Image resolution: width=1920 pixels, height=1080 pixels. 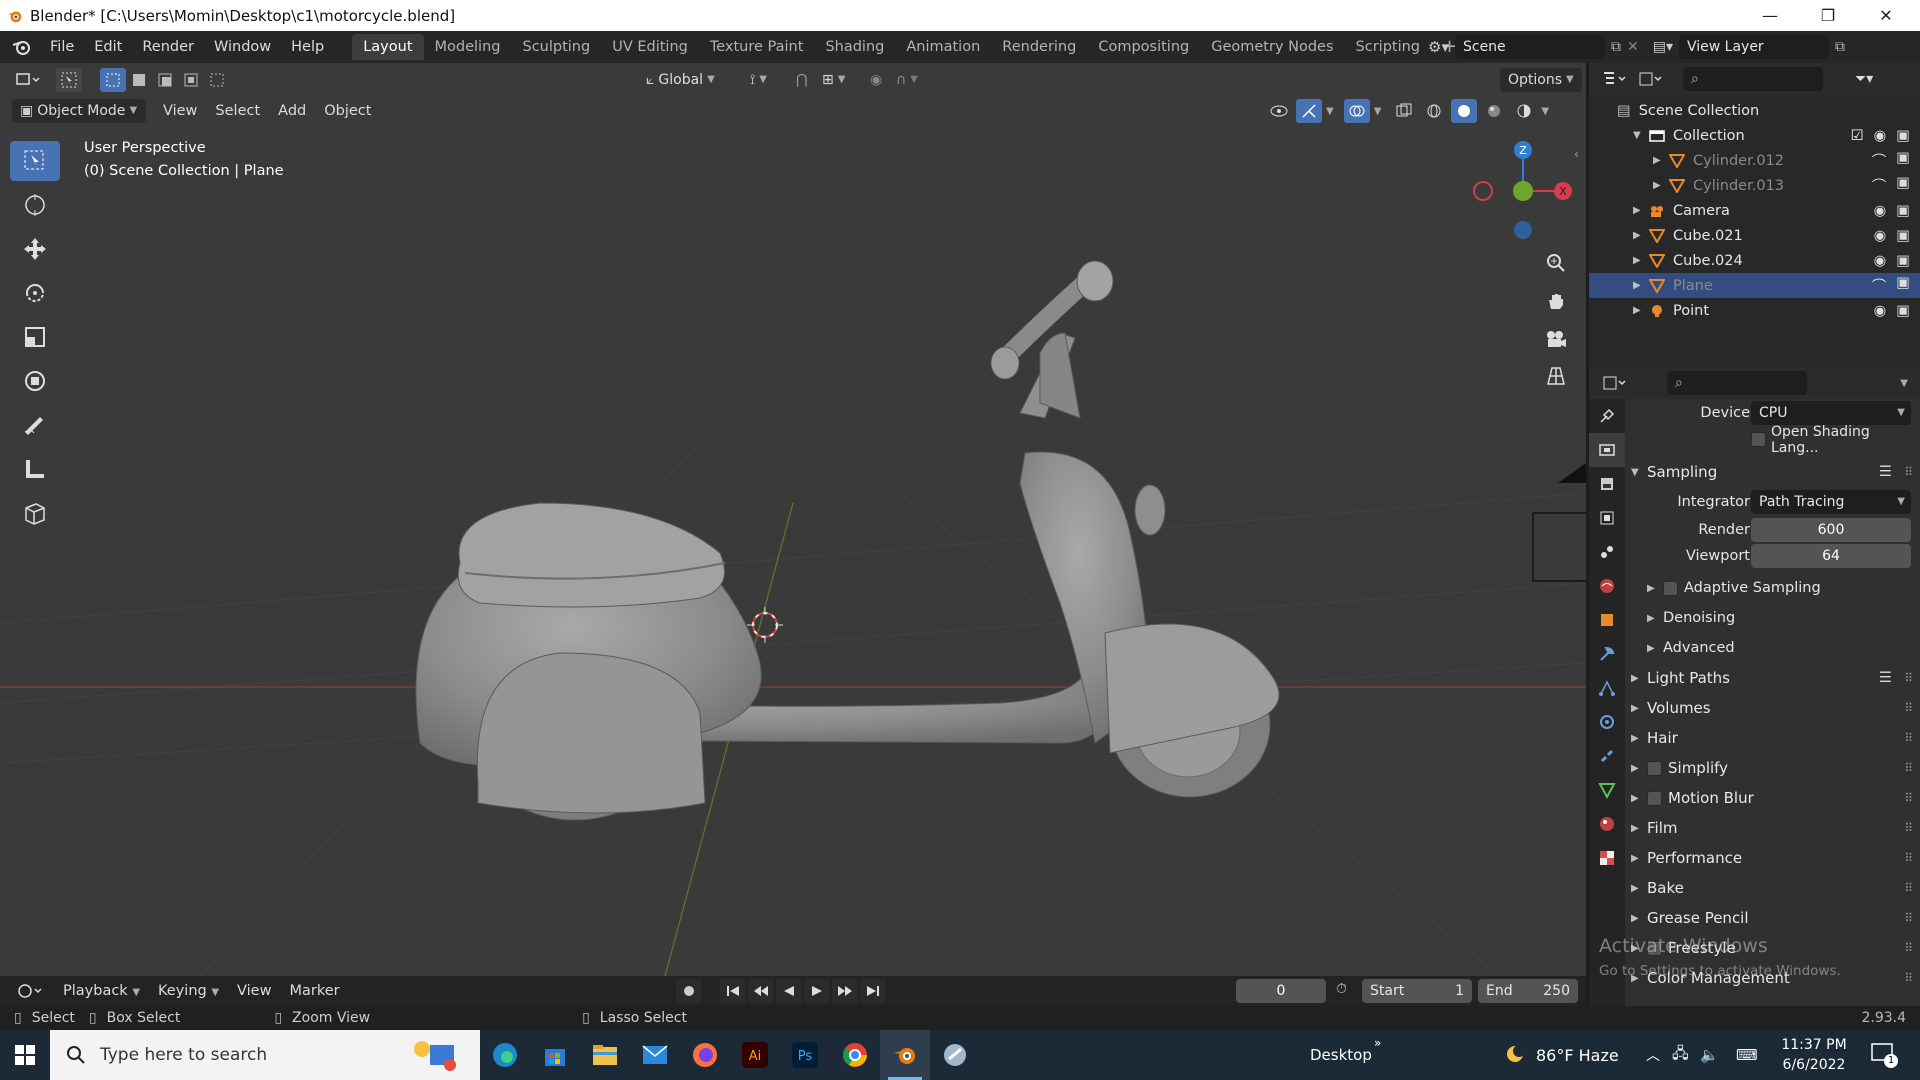 What do you see at coordinates (1754, 210) in the screenshot?
I see `outliner-item-camera: ▶ Camera ◉ ▣` at bounding box center [1754, 210].